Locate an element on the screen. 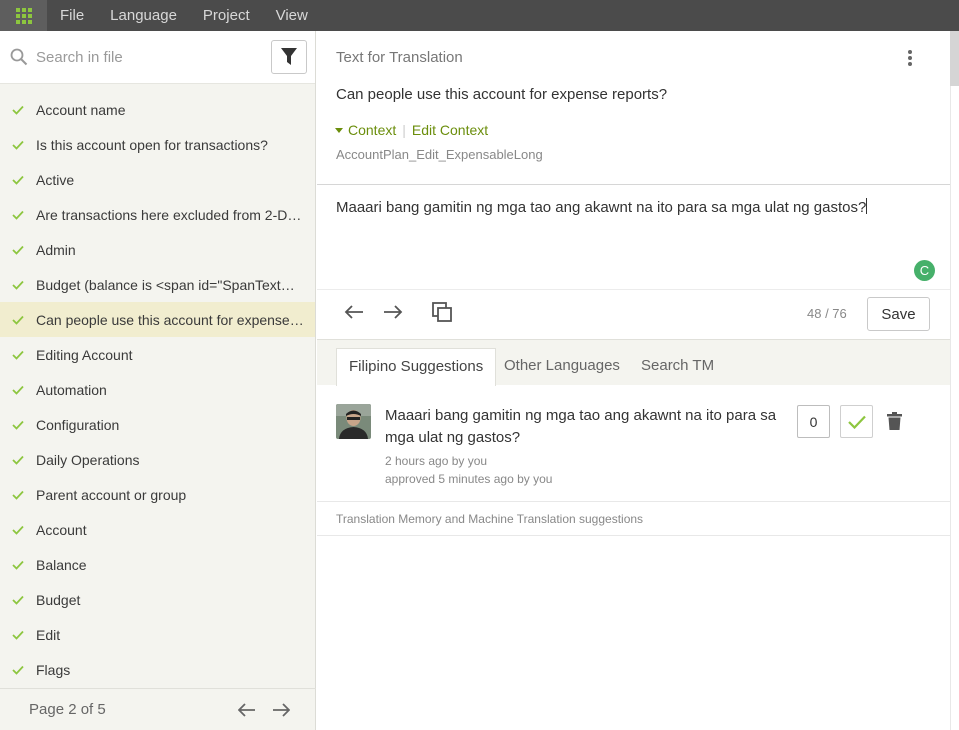 The height and width of the screenshot is (730, 959). apps-grid-button is located at coordinates (23, 15).